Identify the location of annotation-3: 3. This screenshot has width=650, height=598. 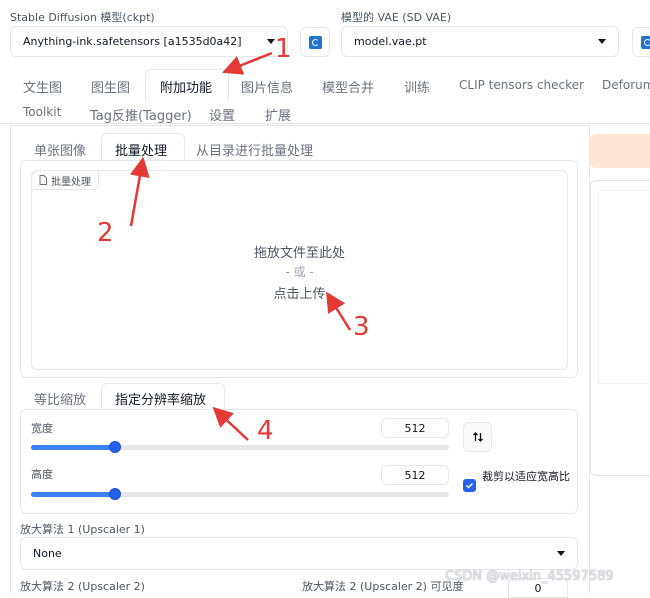
(361, 327).